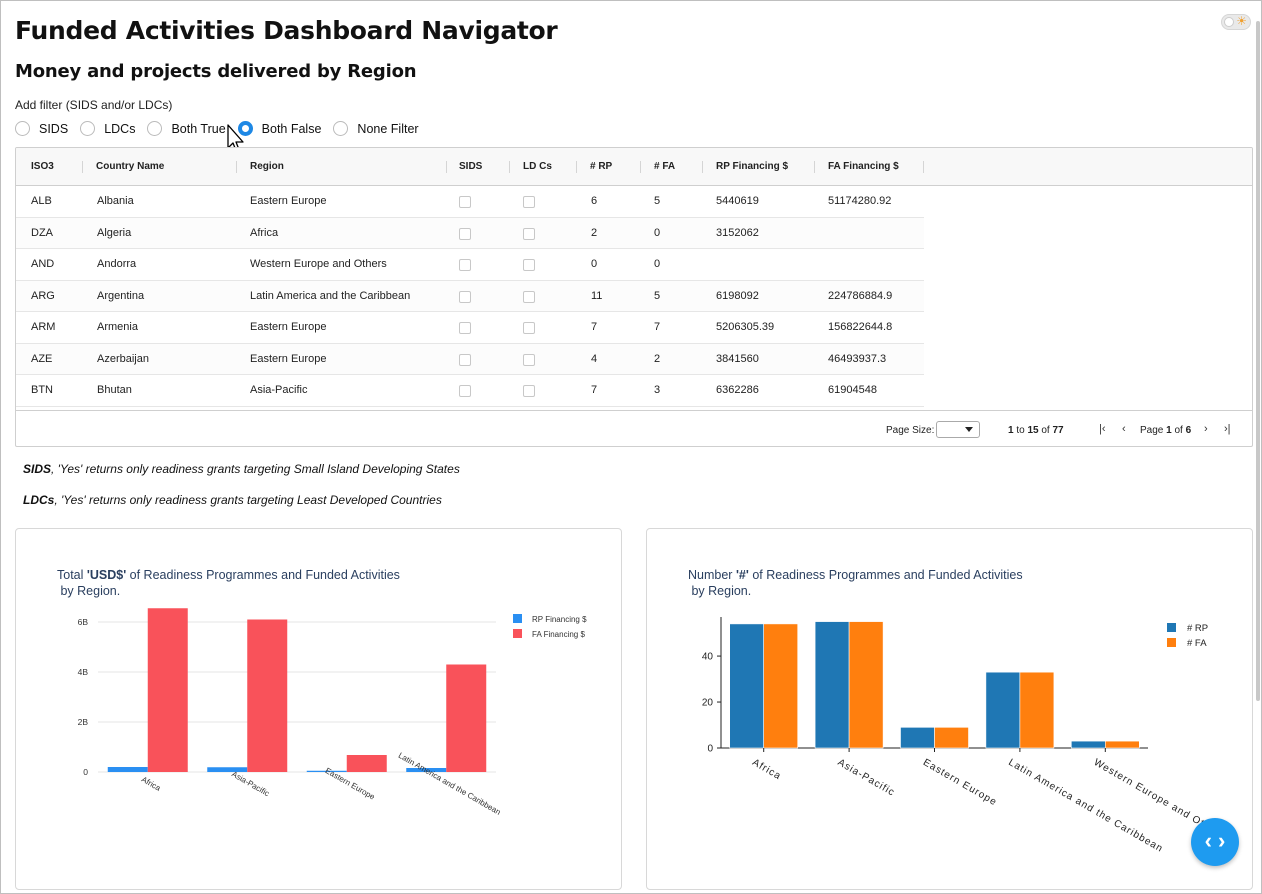 This screenshot has height=894, width=1262. Describe the element at coordinates (969, 429) in the screenshot. I see `chevron-down-icon` at that location.